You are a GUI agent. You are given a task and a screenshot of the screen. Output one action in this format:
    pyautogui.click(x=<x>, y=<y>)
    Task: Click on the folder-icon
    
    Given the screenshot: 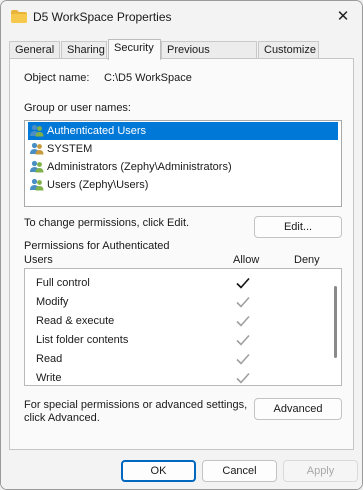 What is the action you would take?
    pyautogui.click(x=19, y=16)
    